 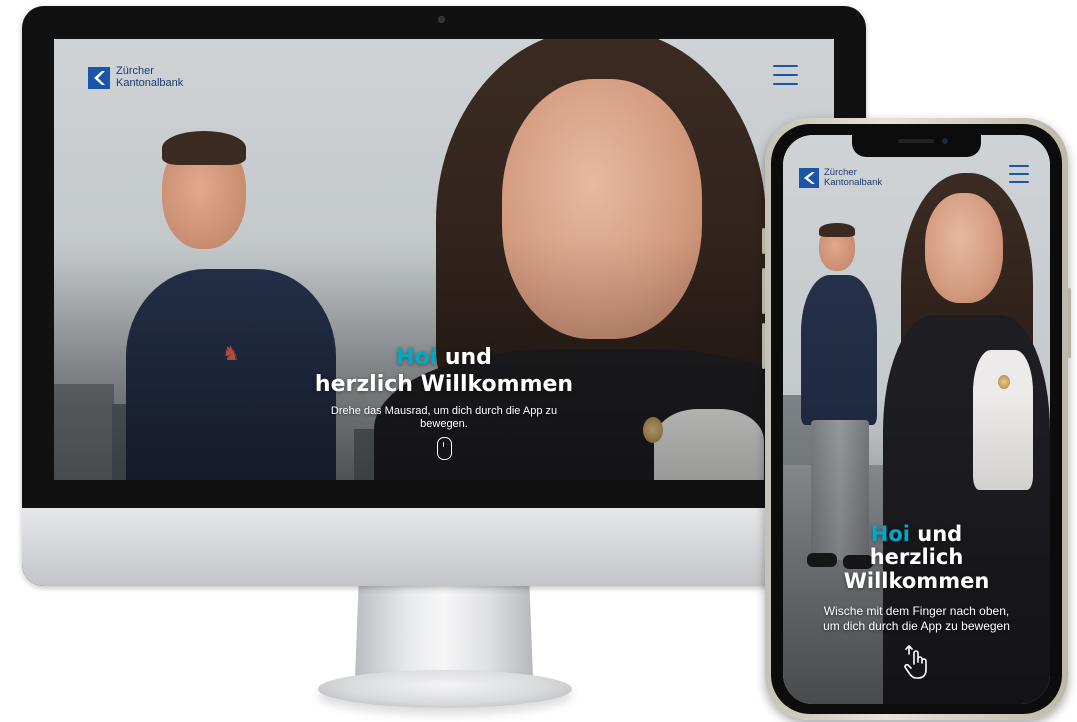 What do you see at coordinates (916, 626) in the screenshot?
I see `swipe-hint-line2: um dich durch die App zu bewegen` at bounding box center [916, 626].